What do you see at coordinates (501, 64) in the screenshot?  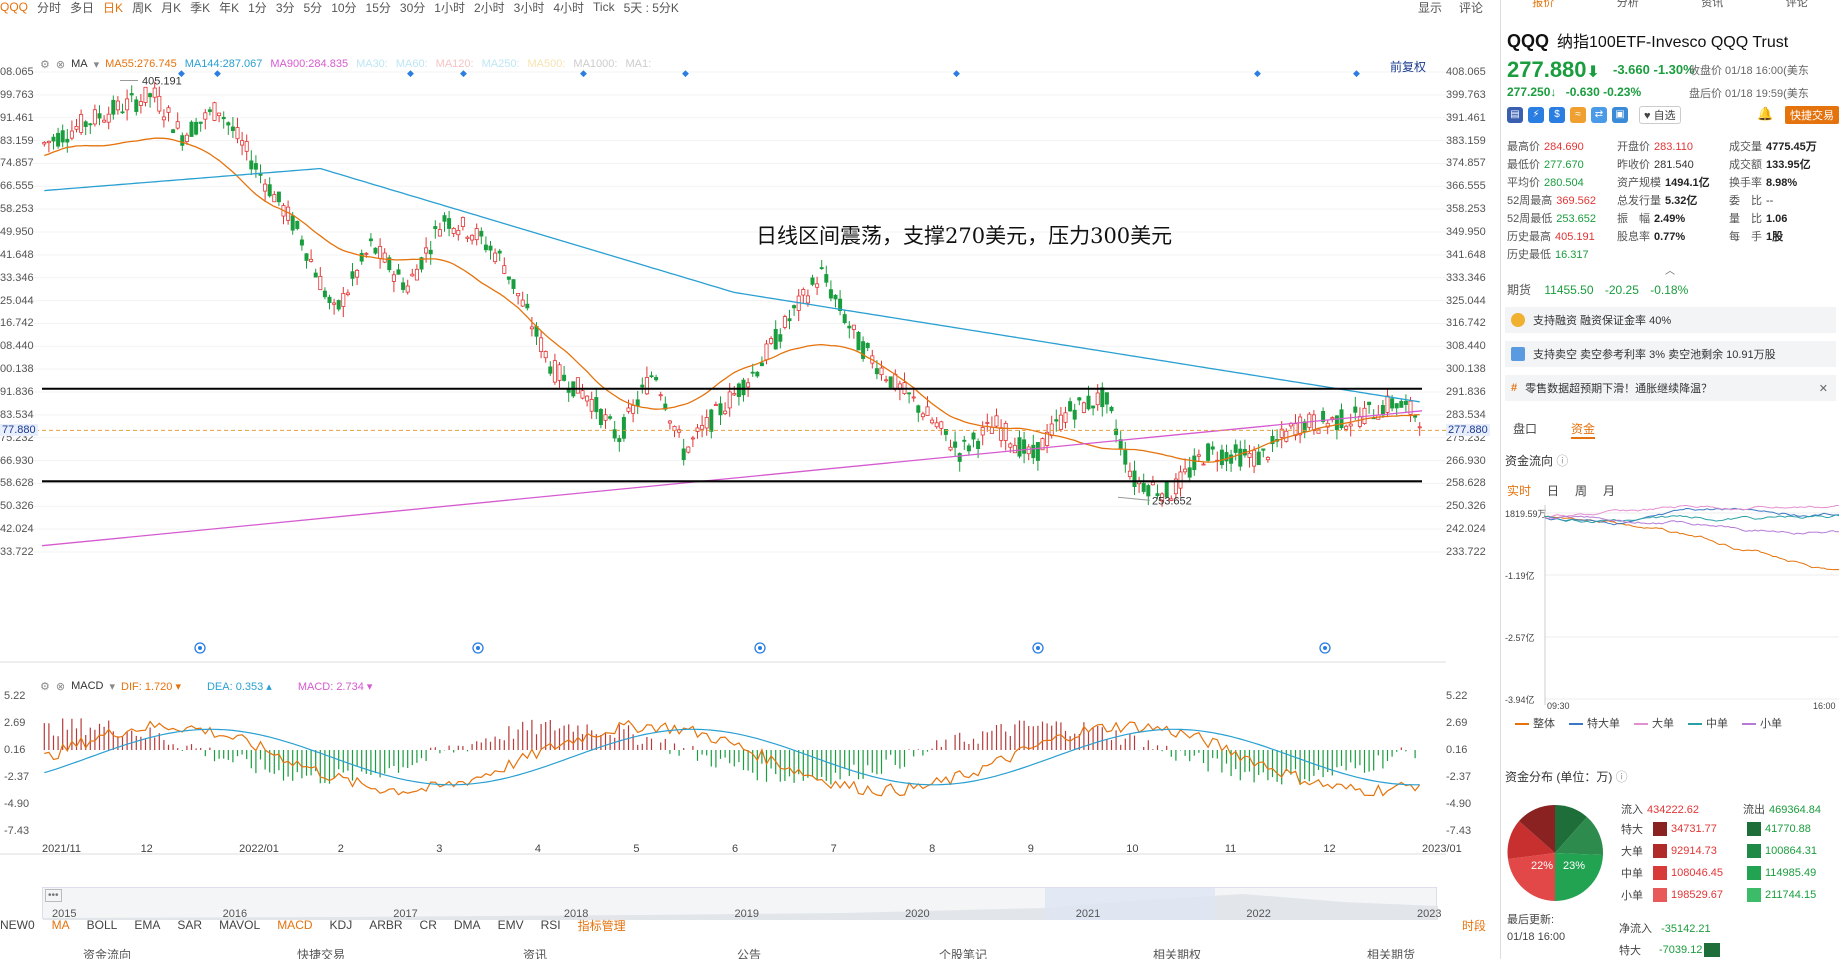 I see `ma-item-6: MA250:` at bounding box center [501, 64].